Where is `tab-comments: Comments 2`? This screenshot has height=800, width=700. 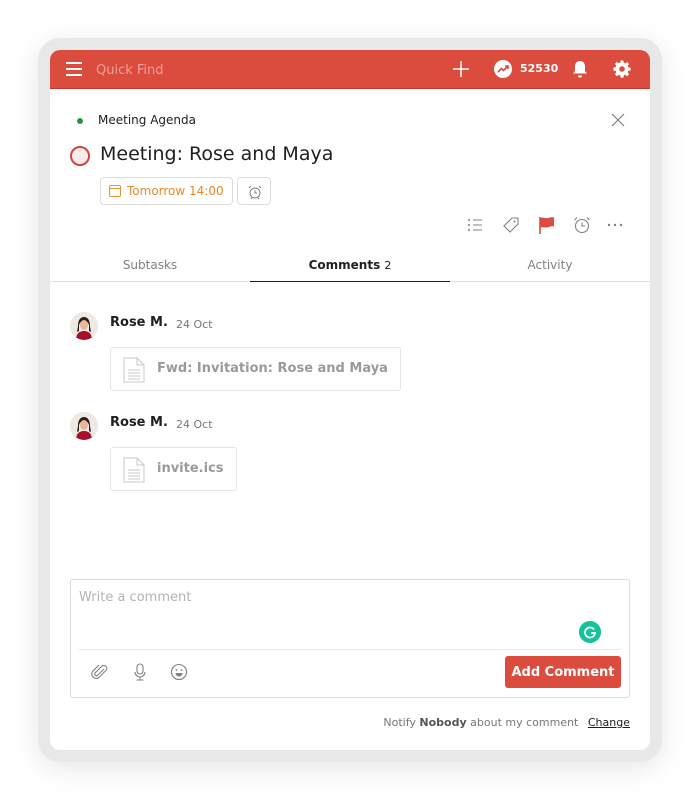 tab-comments: Comments 2 is located at coordinates (350, 266).